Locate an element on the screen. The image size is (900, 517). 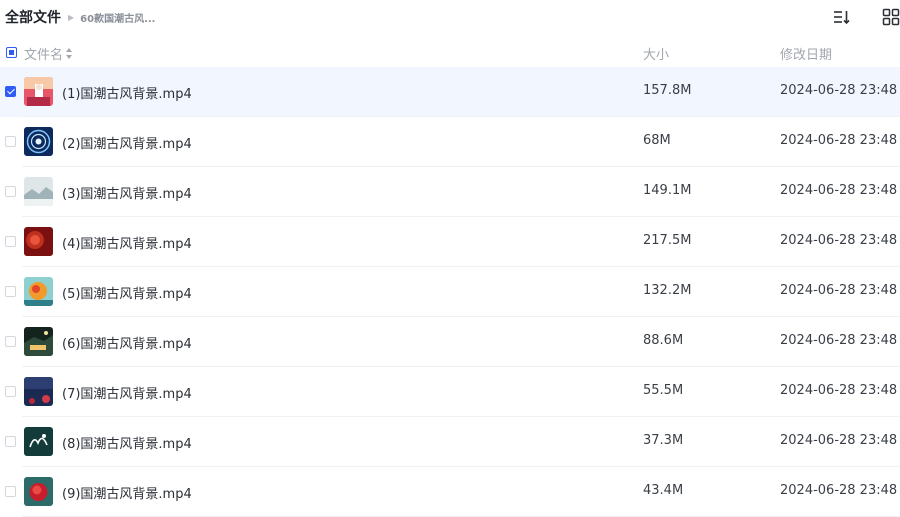
file-name: (7)国潮古风背景.mp4 is located at coordinates (127, 392).